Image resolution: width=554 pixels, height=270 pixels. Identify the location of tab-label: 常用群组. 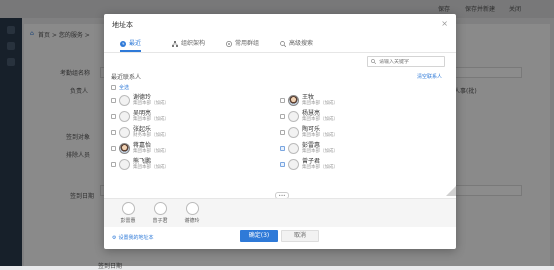
(247, 43).